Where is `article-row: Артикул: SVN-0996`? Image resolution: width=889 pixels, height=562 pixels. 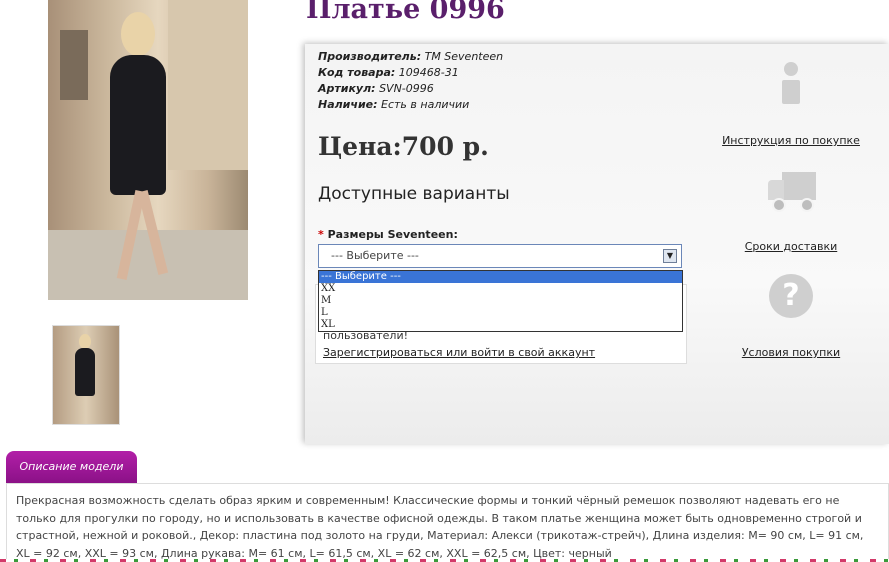
article-row: Артикул: SVN-0996 is located at coordinates (410, 89).